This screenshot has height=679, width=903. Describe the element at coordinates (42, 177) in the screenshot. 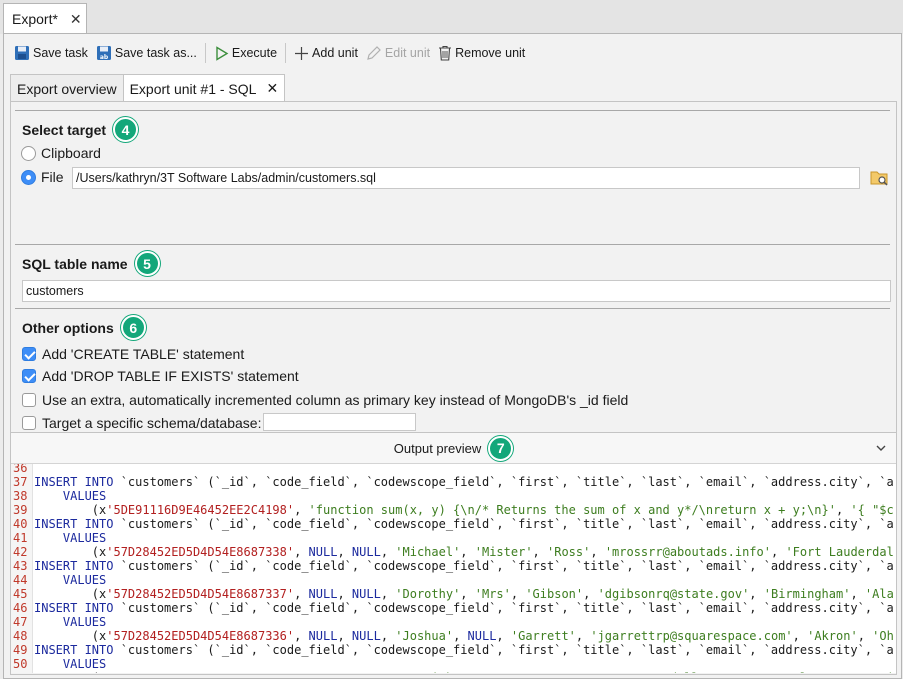

I see `file-radio-row: File` at that location.